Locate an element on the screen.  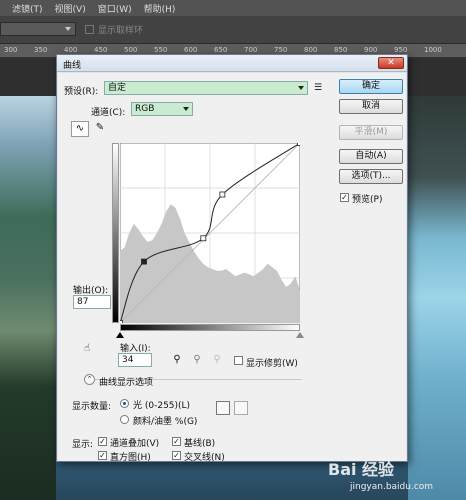
sample-size-select is located at coordinates (38, 29).